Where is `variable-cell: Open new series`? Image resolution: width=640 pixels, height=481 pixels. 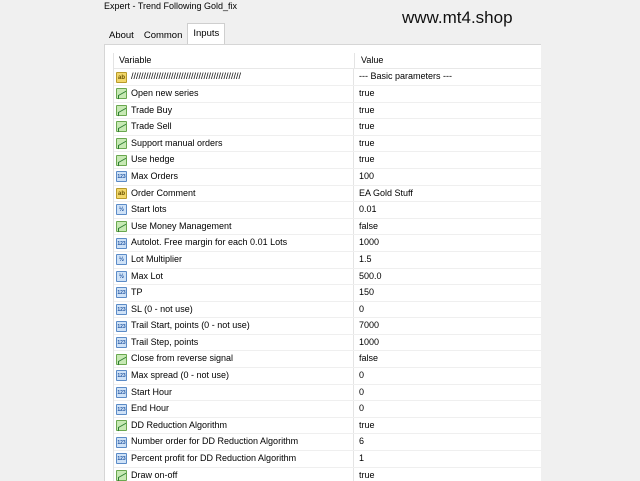 variable-cell: Open new series is located at coordinates (234, 93).